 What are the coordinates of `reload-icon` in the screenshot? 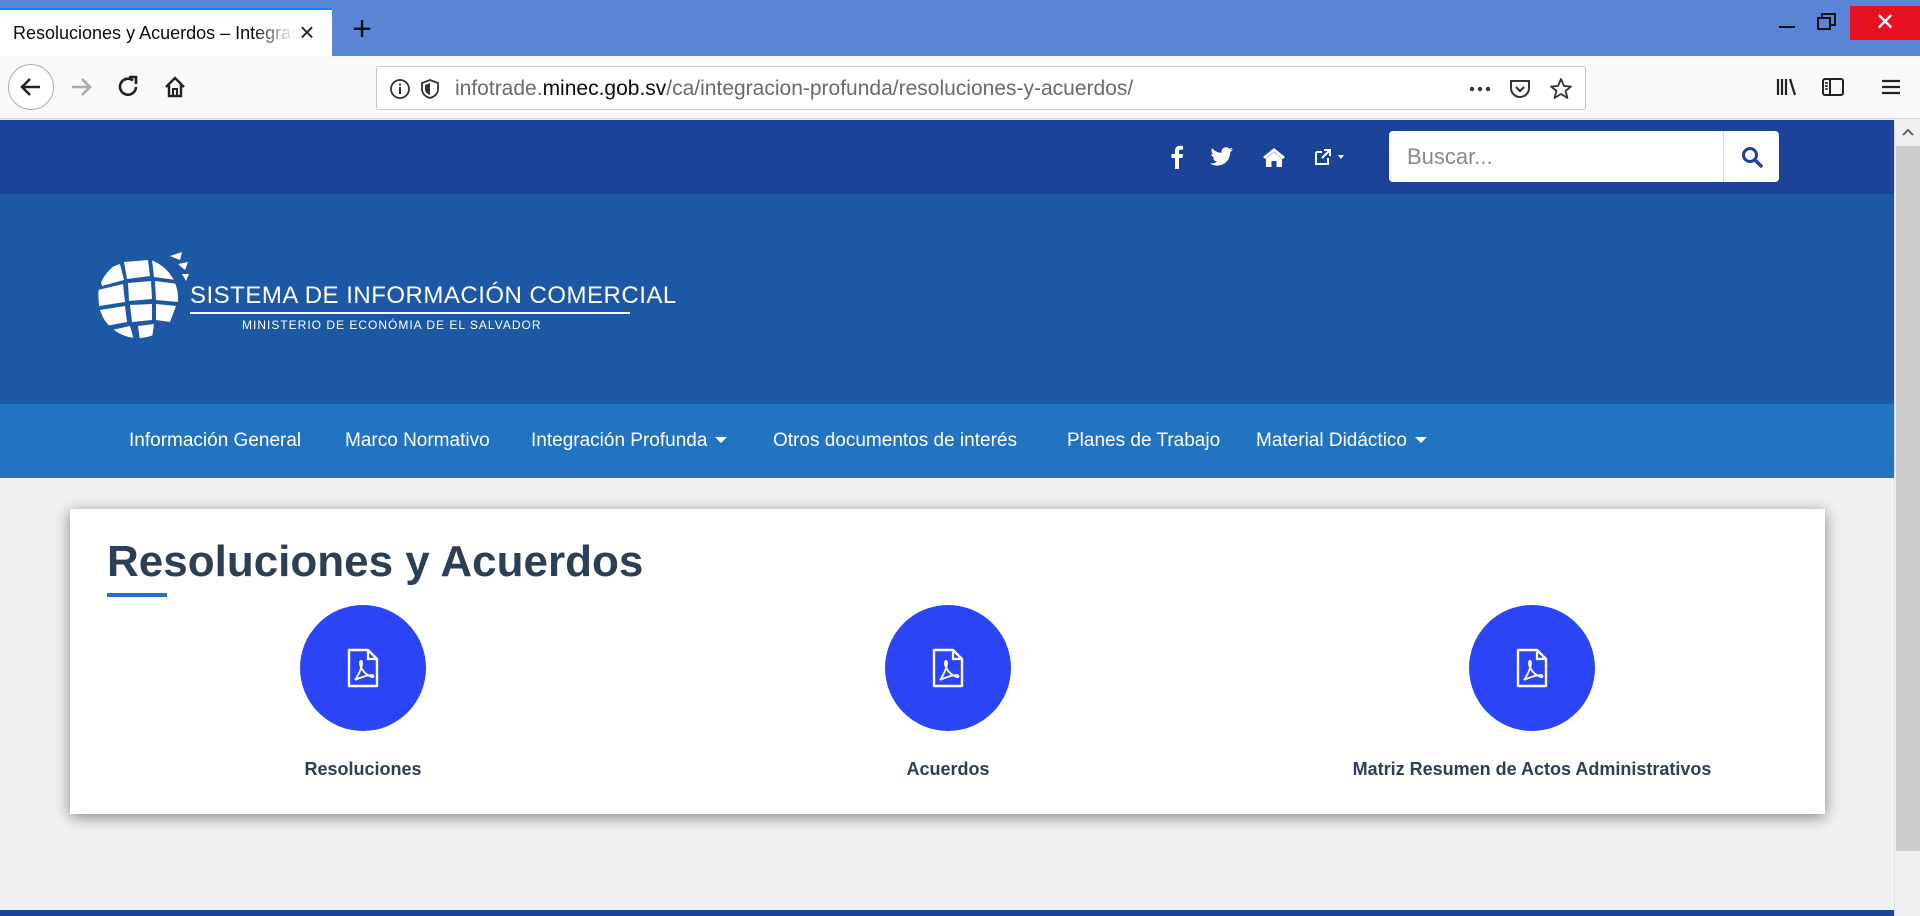 It's located at (128, 87).